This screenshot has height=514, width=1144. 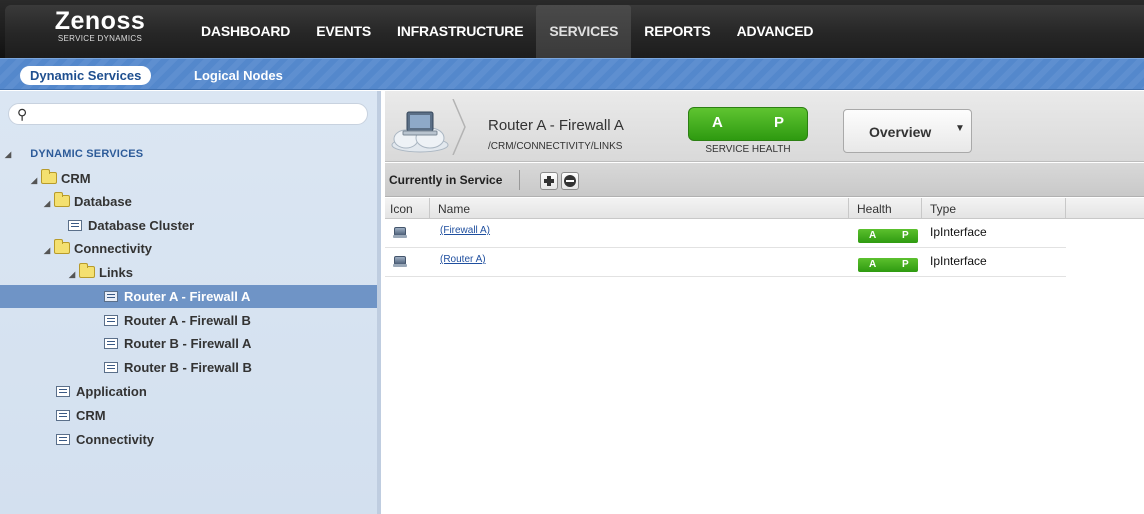 I want to click on tree-node-connectivity-folder: ◢ Connectivity, so click(x=188, y=248).